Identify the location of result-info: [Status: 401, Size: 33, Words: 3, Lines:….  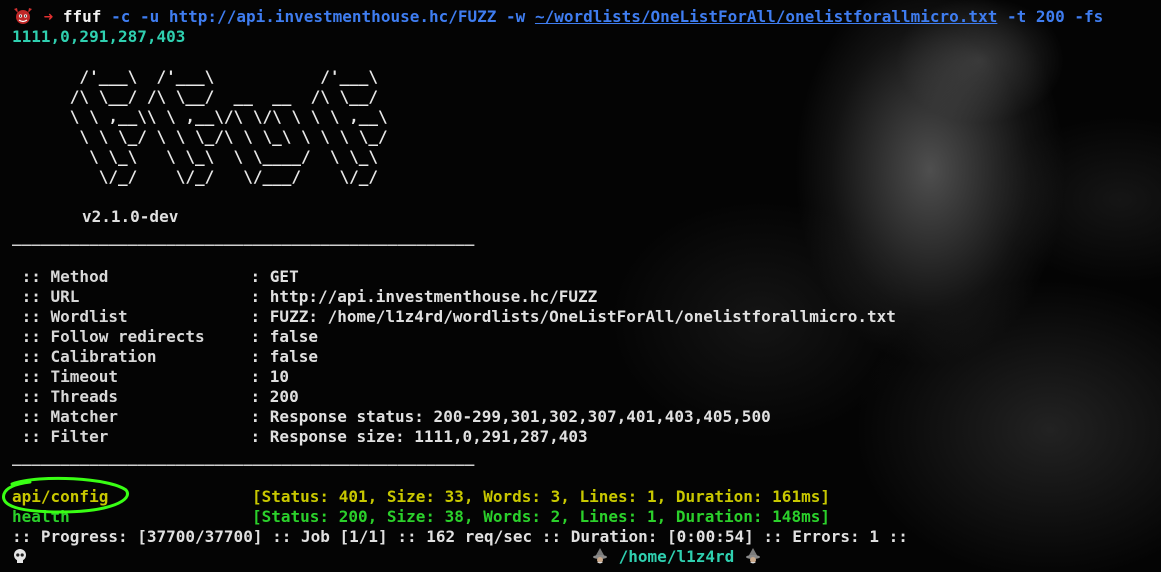
(541, 496).